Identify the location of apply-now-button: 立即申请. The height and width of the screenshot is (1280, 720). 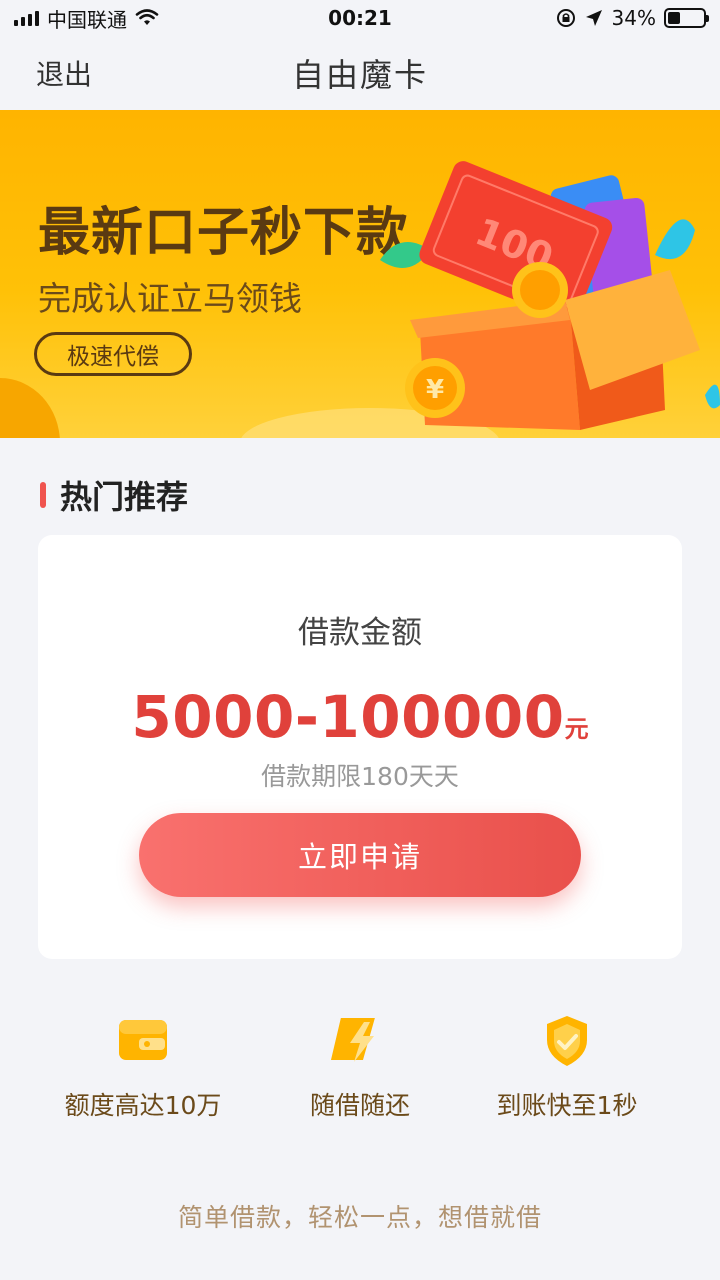
(360, 855).